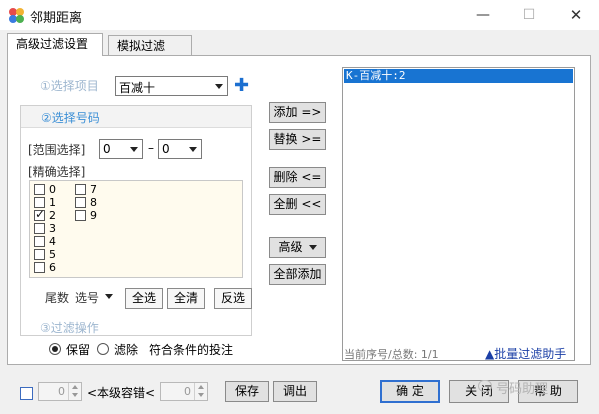 This screenshot has height=414, width=599. I want to click on delete-button: 删除 <=, so click(297, 177).